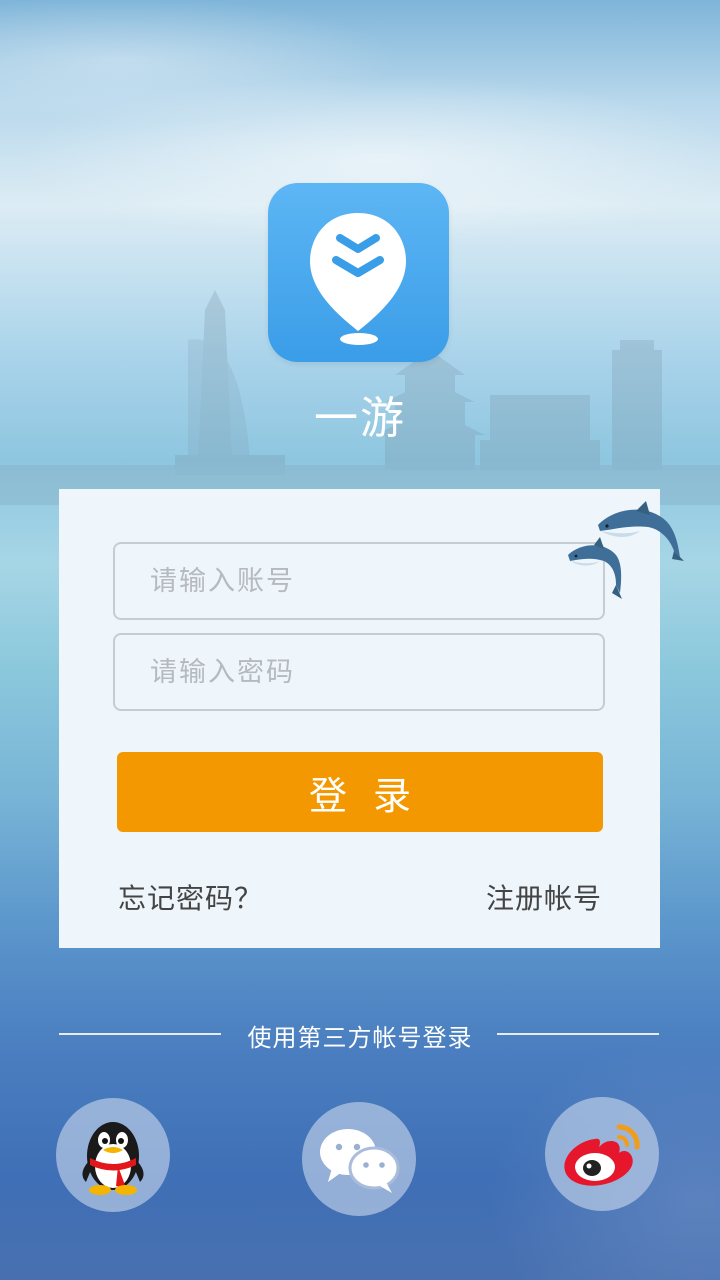 This screenshot has height=1280, width=720. What do you see at coordinates (360, 792) in the screenshot?
I see `login-button: 登录` at bounding box center [360, 792].